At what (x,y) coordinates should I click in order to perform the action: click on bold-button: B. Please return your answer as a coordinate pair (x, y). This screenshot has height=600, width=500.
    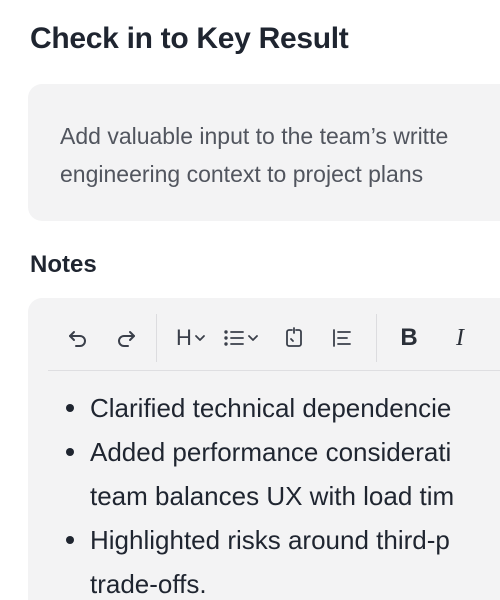
    Looking at the image, I should click on (409, 338).